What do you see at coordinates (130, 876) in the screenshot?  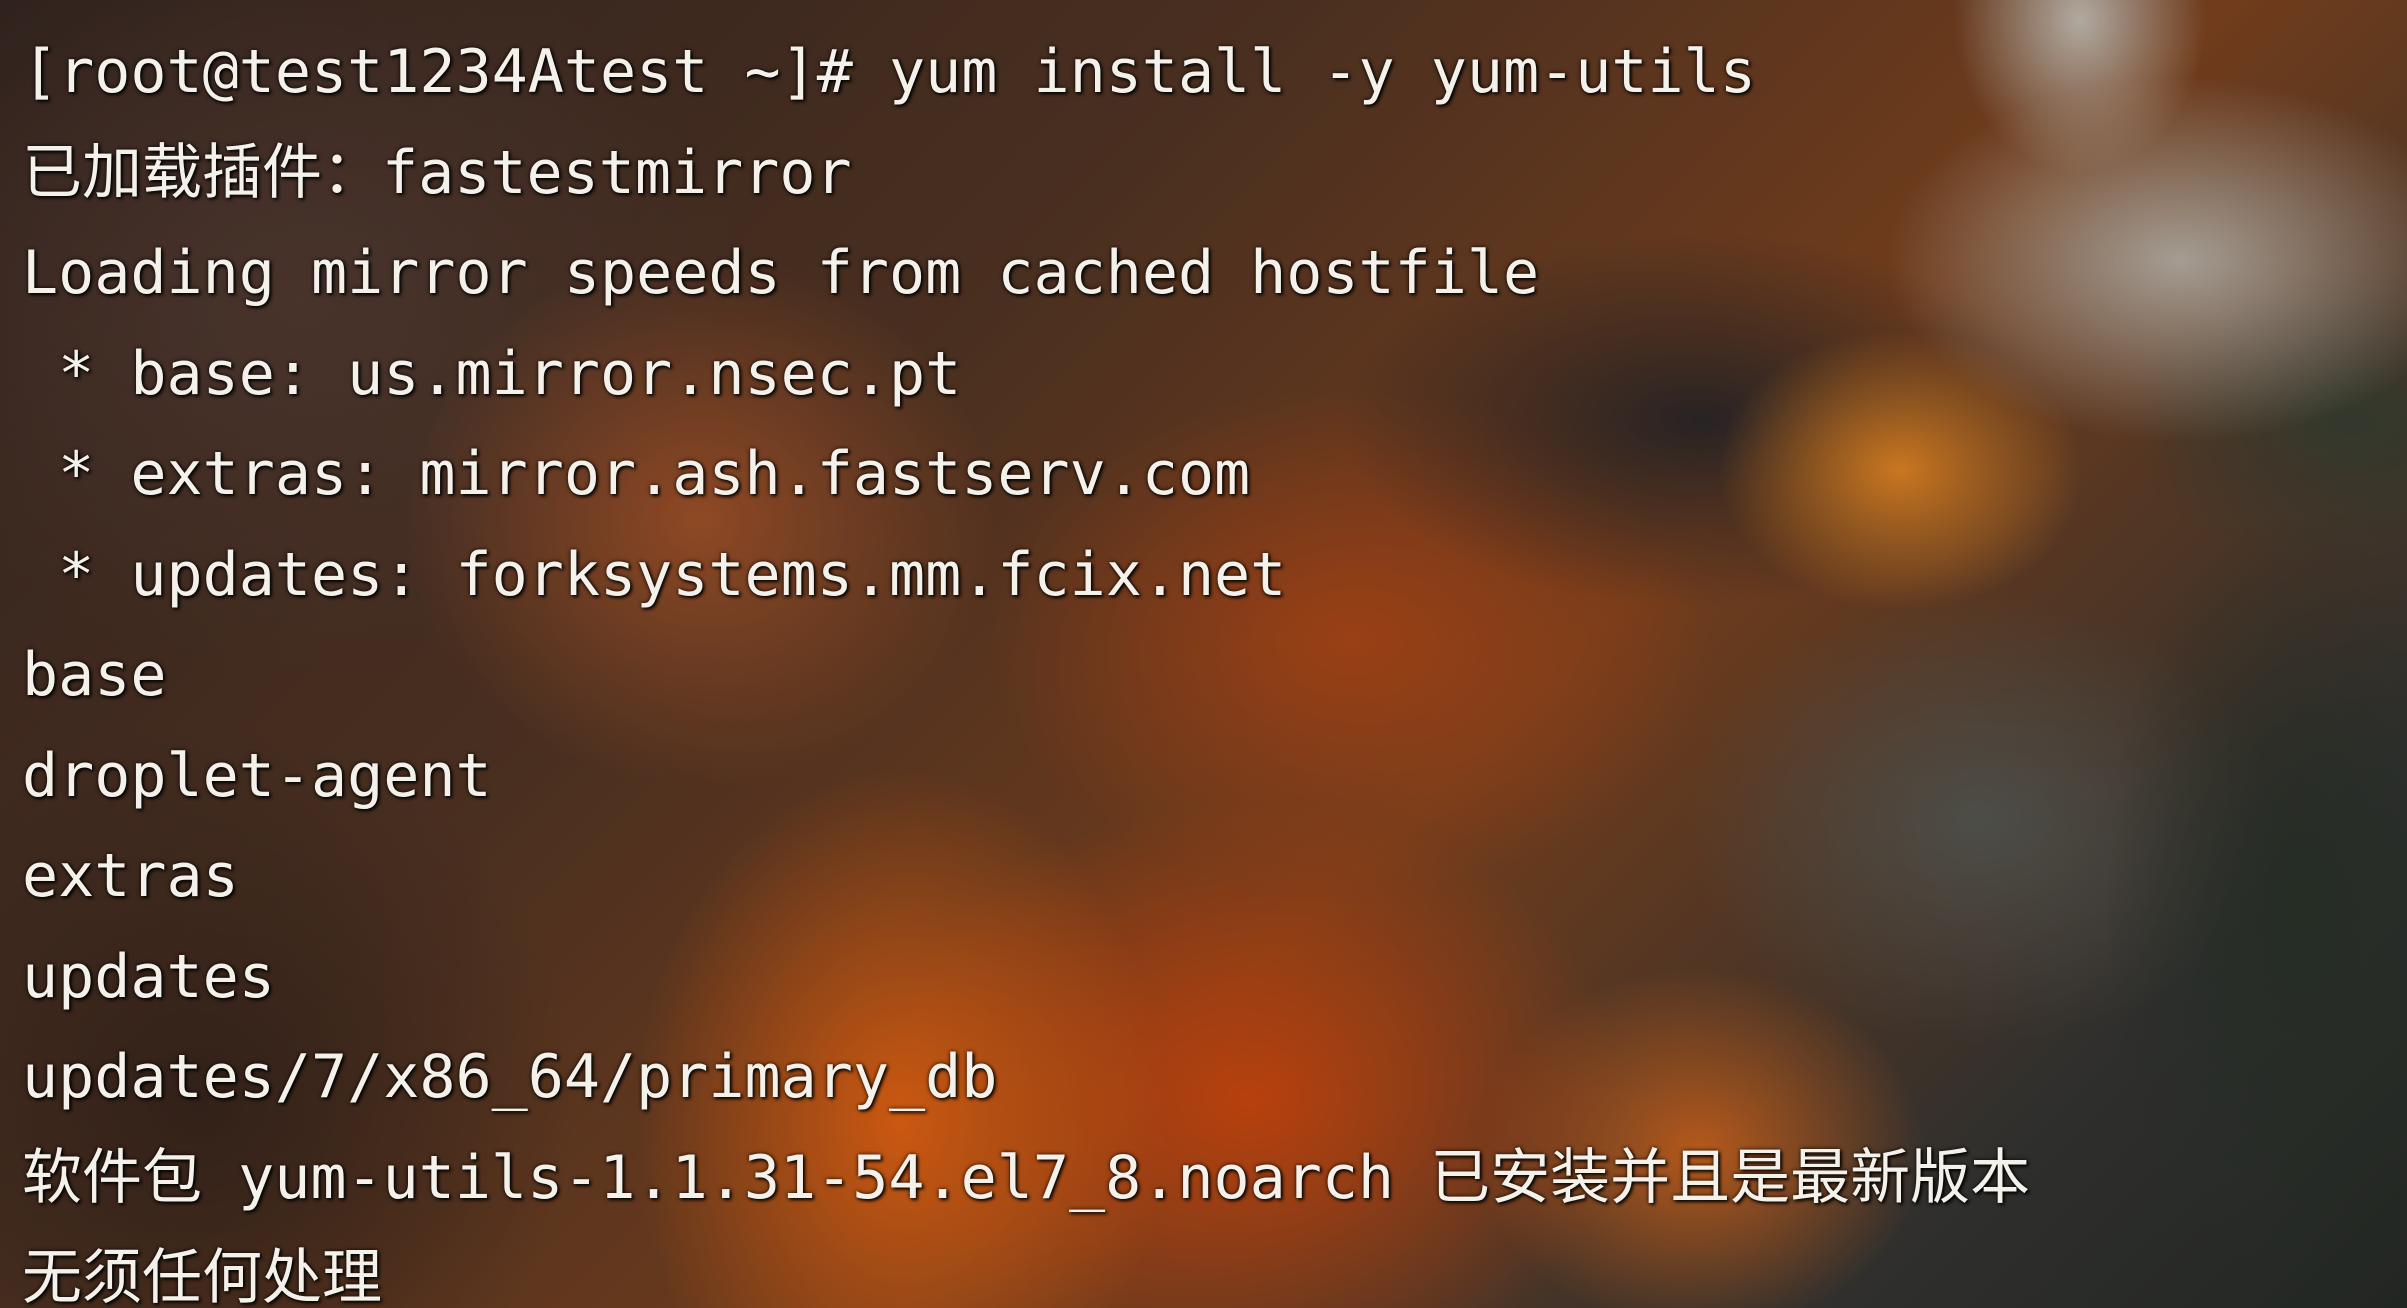 I see `terminal-line-repo-extras: extras` at bounding box center [130, 876].